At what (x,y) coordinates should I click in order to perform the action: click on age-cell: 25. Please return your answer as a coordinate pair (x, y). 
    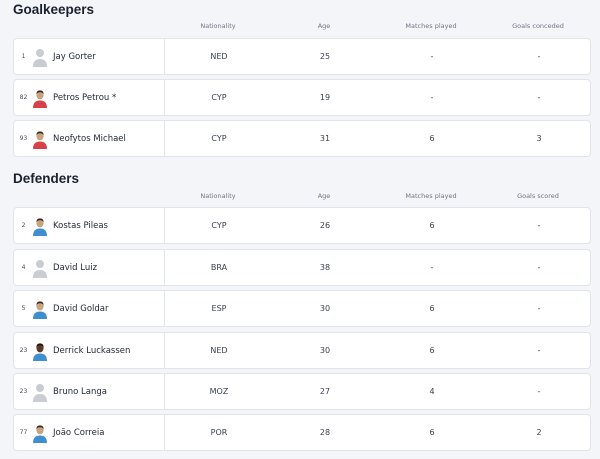
    Looking at the image, I should click on (325, 56).